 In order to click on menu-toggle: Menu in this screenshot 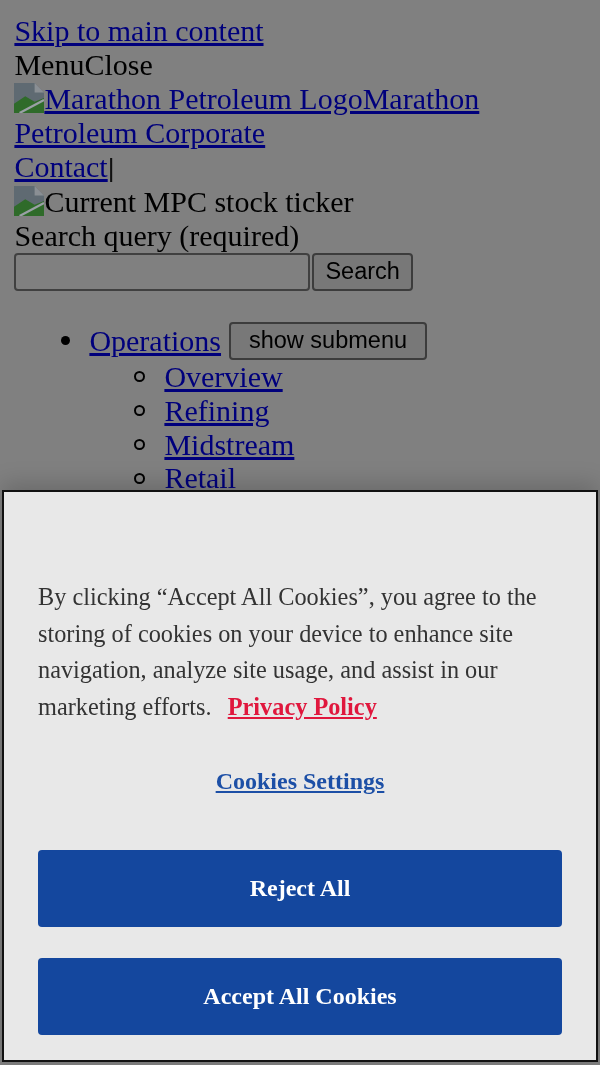, I will do `click(49, 65)`.